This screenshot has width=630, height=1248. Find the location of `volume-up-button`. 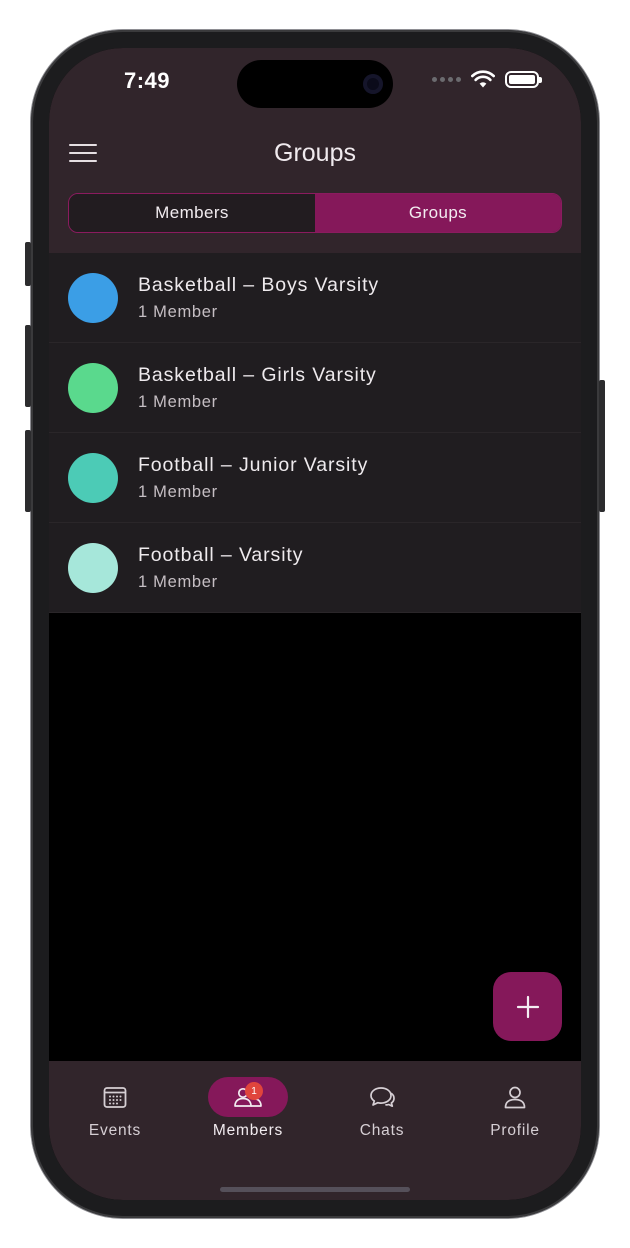

volume-up-button is located at coordinates (28, 366).